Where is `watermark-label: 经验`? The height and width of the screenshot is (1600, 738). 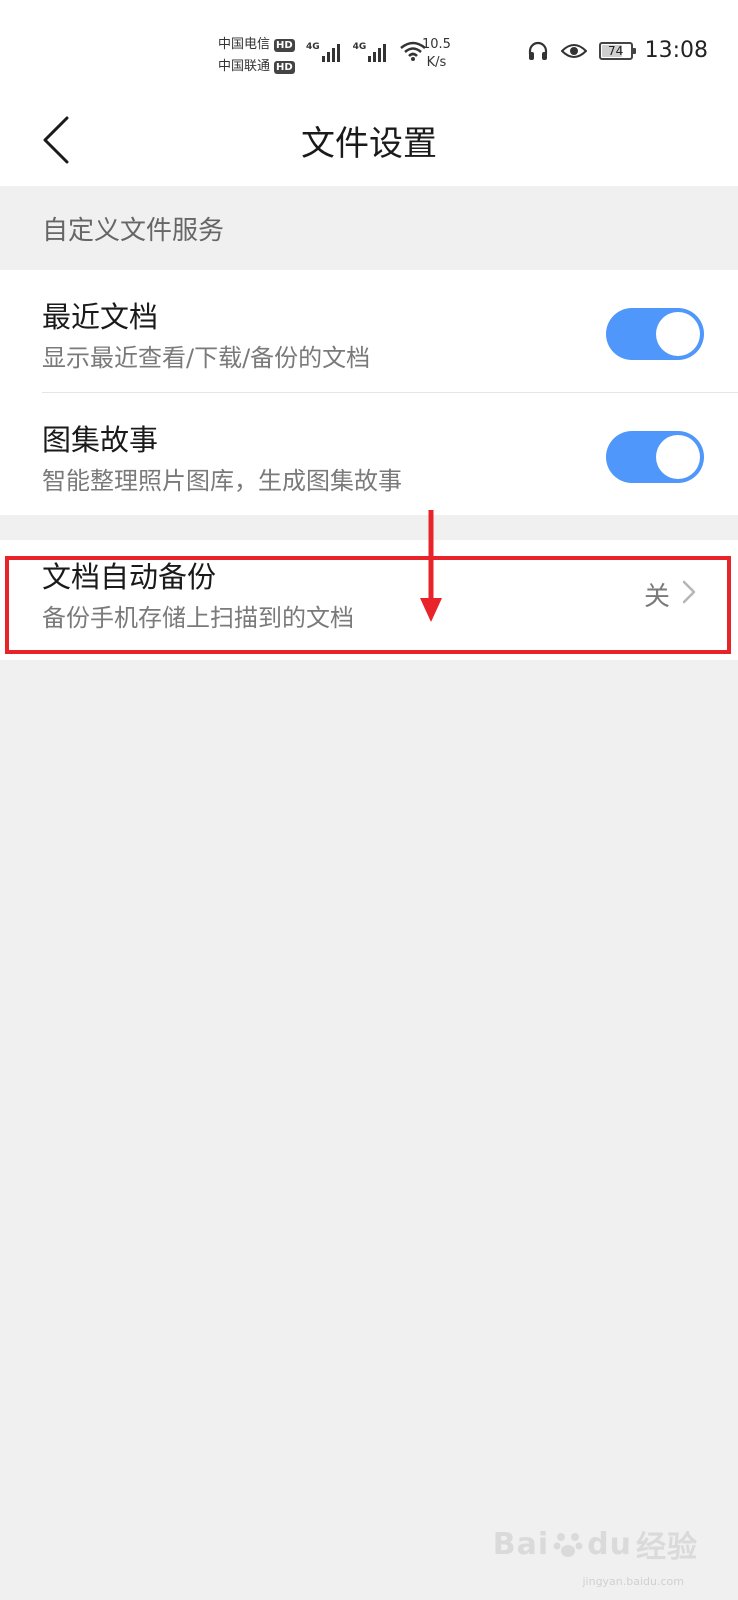
watermark-label: 经验 is located at coordinates (667, 1547).